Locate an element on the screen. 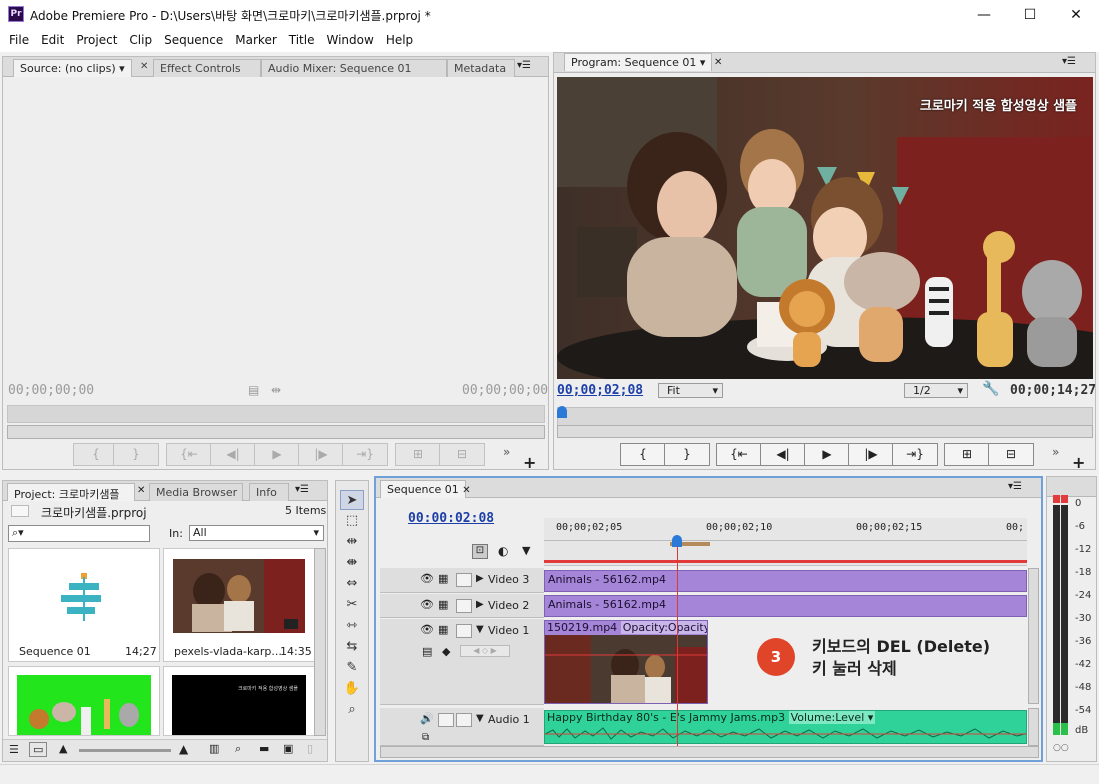  maximize-button: ☐ is located at coordinates (1030, 15).